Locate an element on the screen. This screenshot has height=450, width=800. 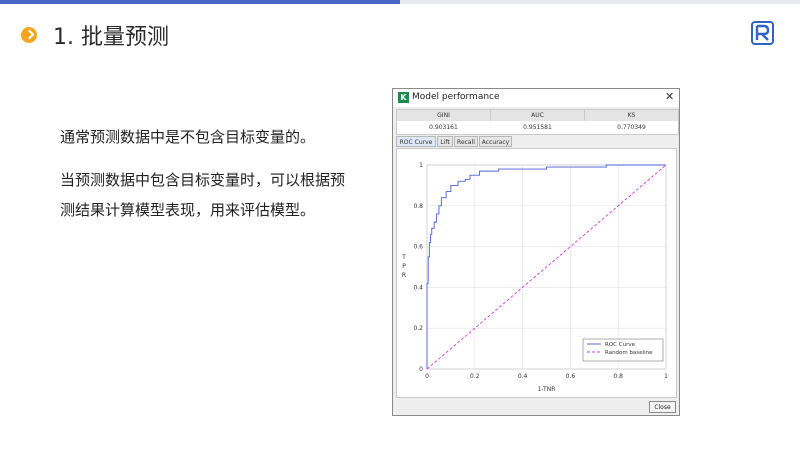
k-icon: K is located at coordinates (403, 97).